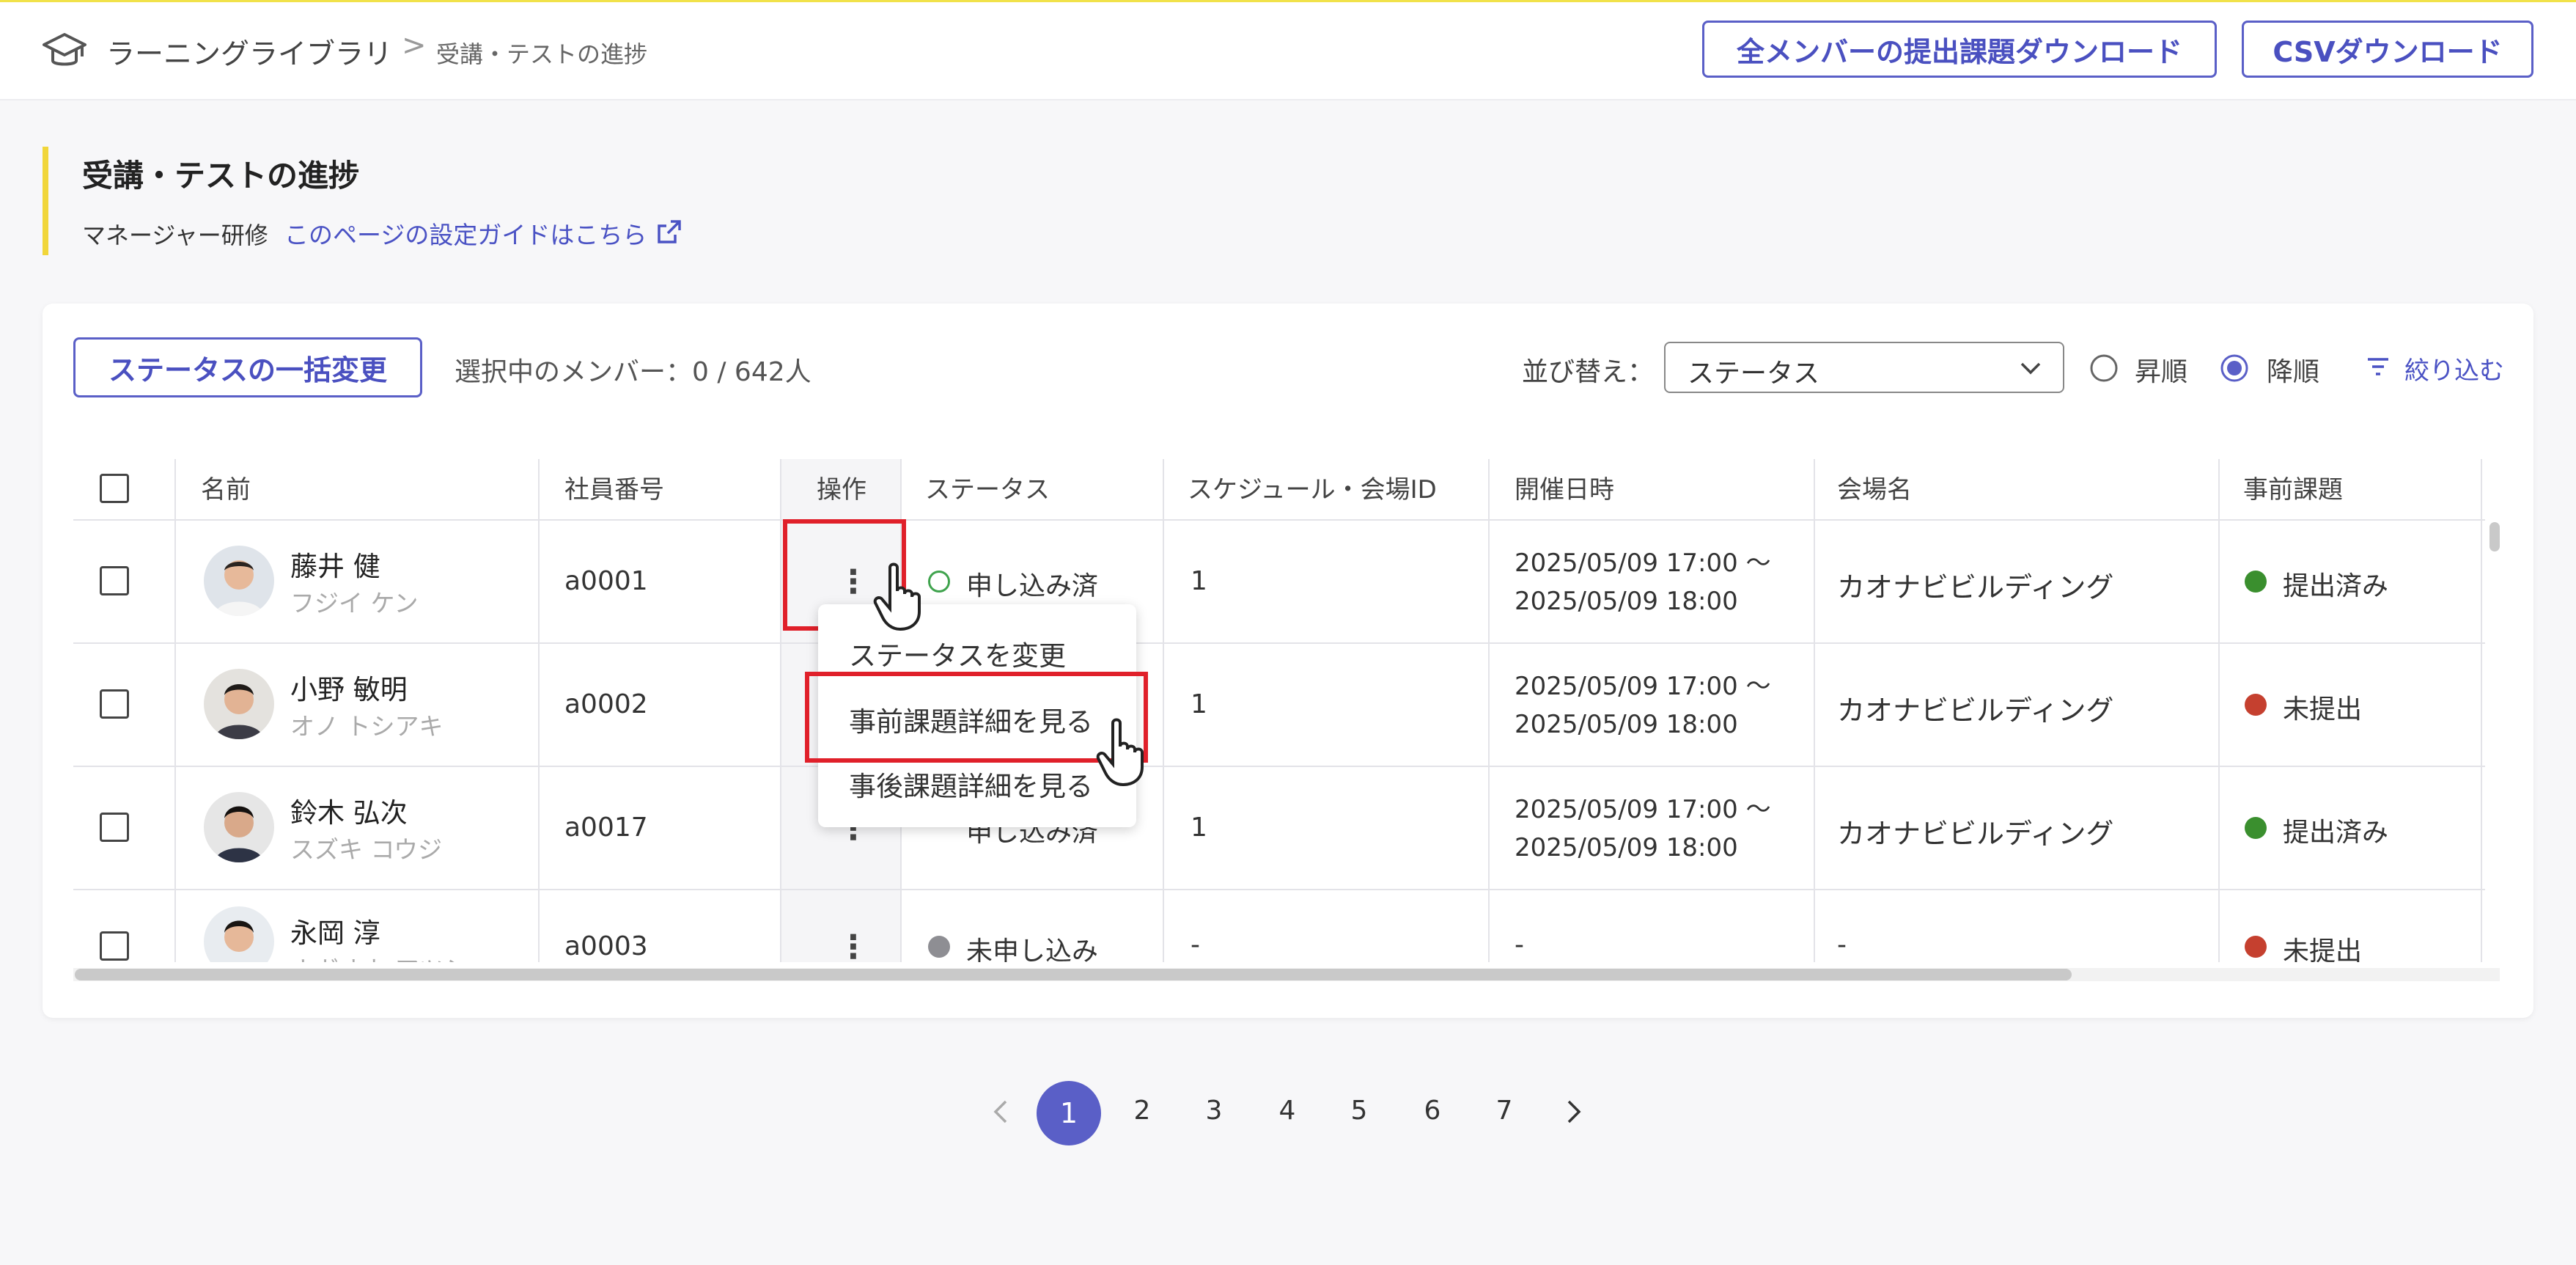 Image resolution: width=2576 pixels, height=1265 pixels. Describe the element at coordinates (1287, 1111) in the screenshot. I see `page-button: 4` at that location.